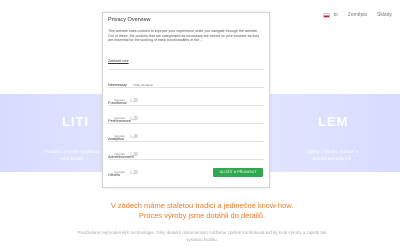 The image size is (400, 250). I want to click on cookie-category-necessary: Necessary Vždy povoleno, so click(186, 77).